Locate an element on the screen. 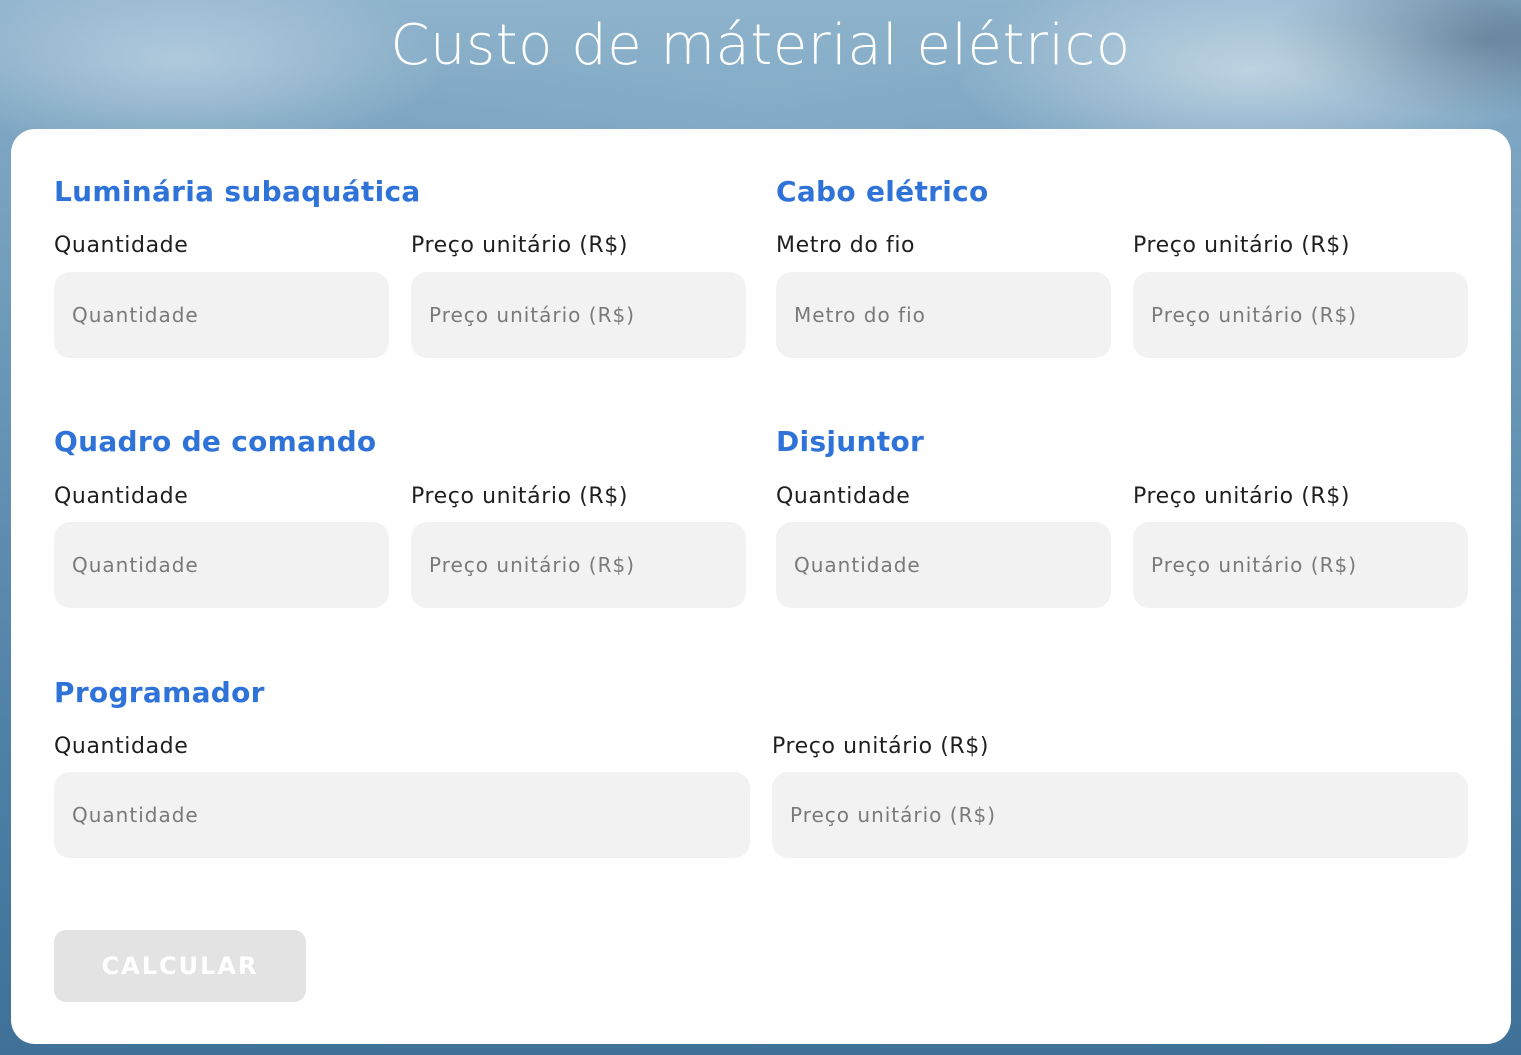  page-title: Custo de máterial elétrico is located at coordinates (760, 45).